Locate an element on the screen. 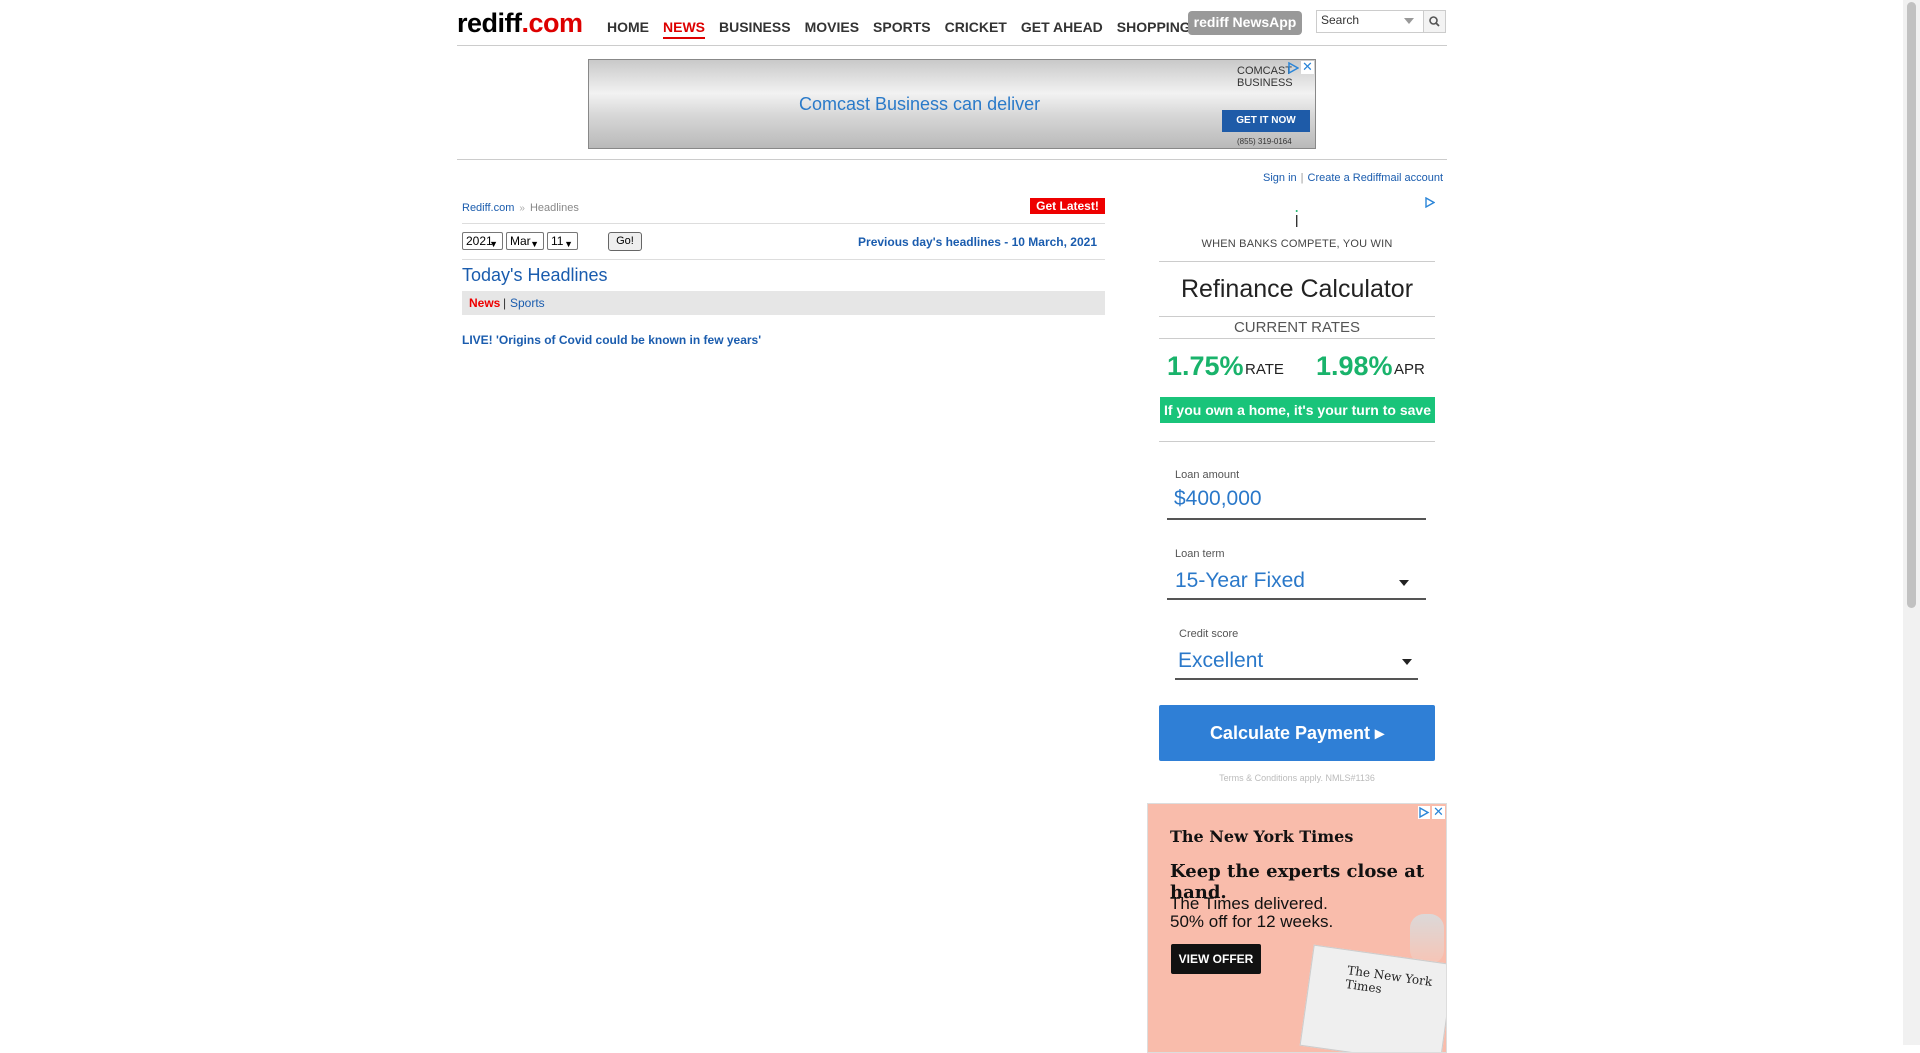 This screenshot has width=1920, height=1053. rate-label: RATE is located at coordinates (1264, 369).